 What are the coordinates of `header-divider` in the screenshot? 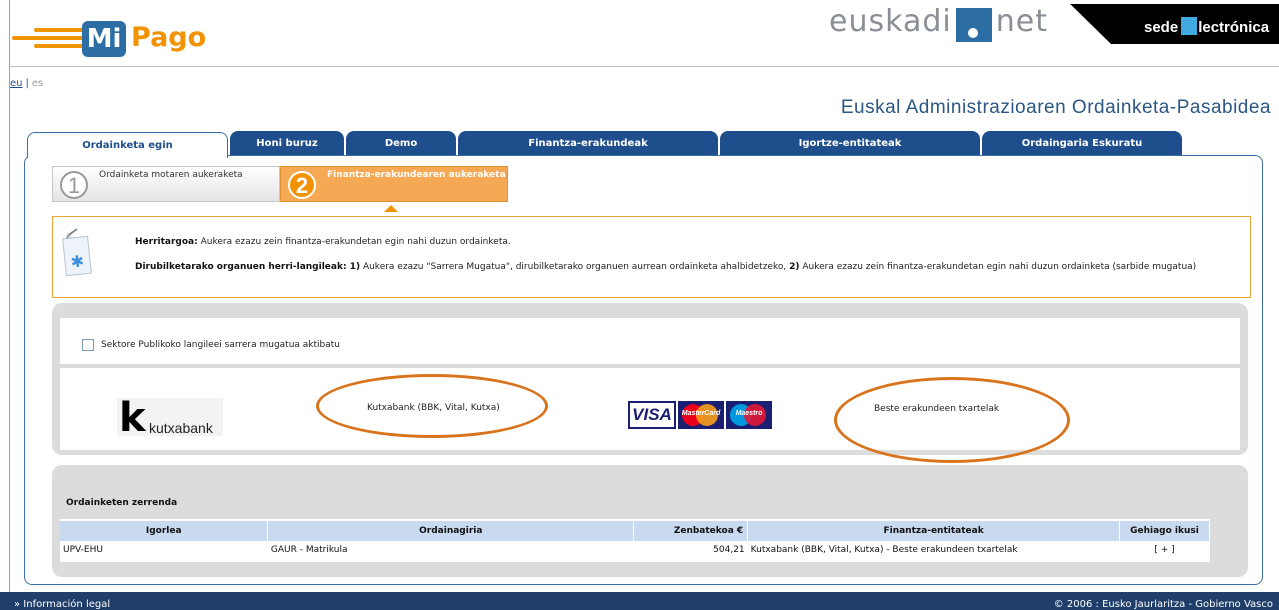 It's located at (644, 66).